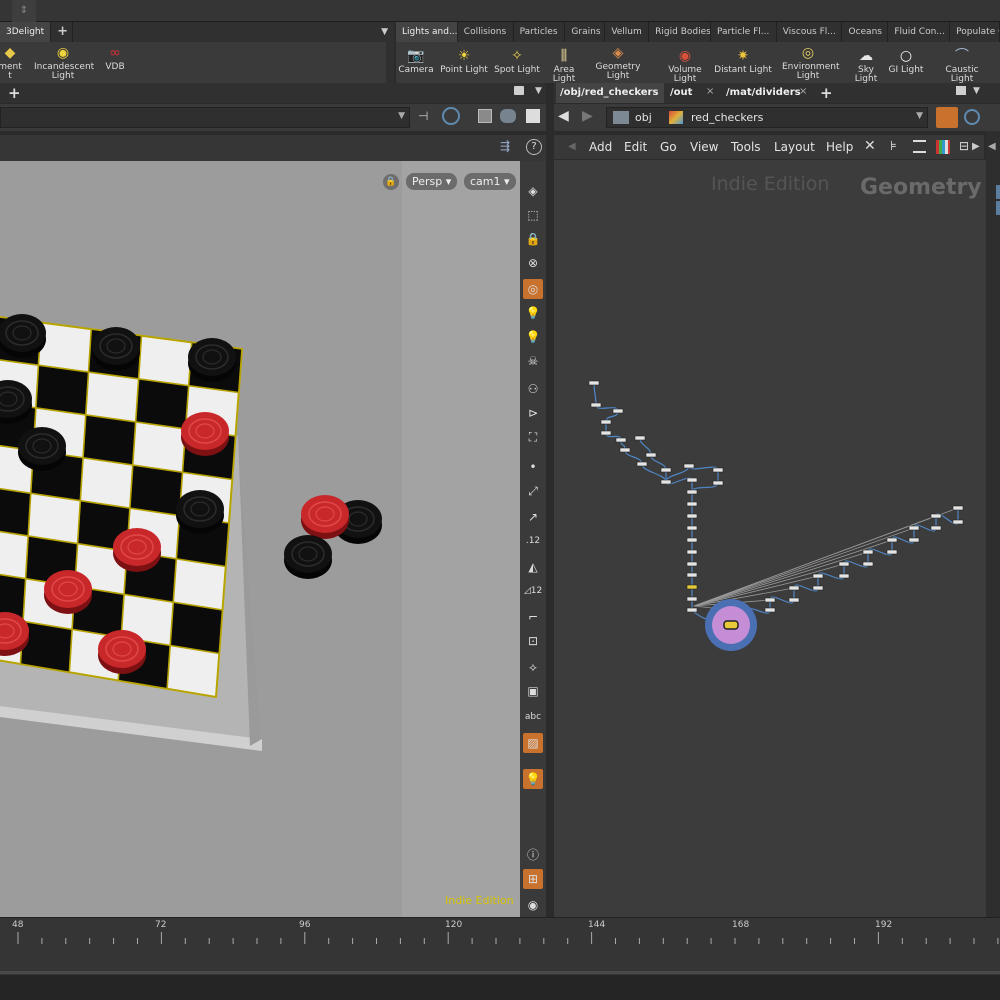  Describe the element at coordinates (533, 641) in the screenshot. I see `vertex-icon: ⊡` at that location.